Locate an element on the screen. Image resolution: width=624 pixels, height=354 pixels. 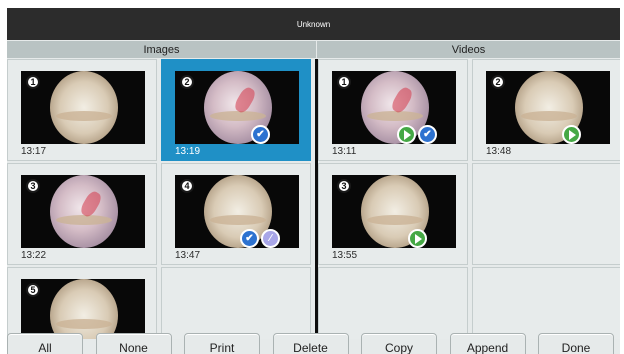
image-thumbnail: 1 is located at coordinates (83, 107).